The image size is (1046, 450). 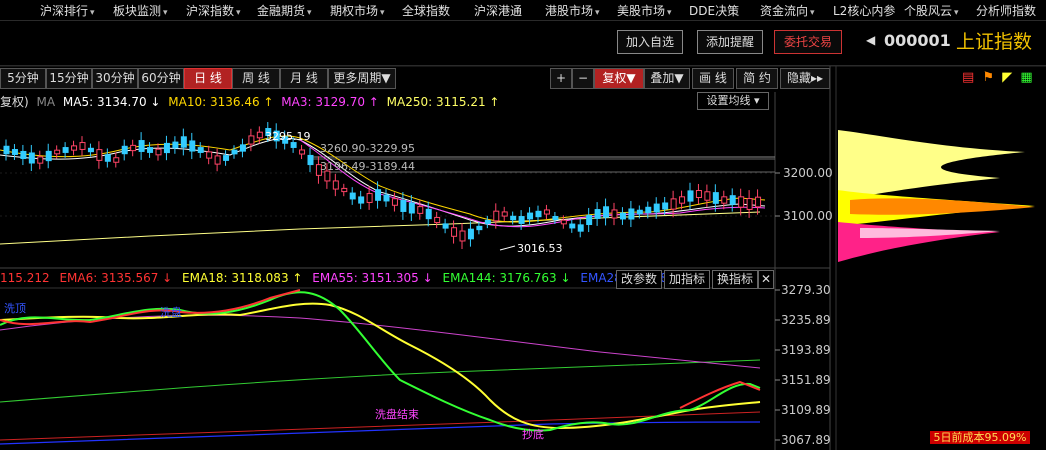 I want to click on chart-icon: ▦, so click(x=1026, y=77).